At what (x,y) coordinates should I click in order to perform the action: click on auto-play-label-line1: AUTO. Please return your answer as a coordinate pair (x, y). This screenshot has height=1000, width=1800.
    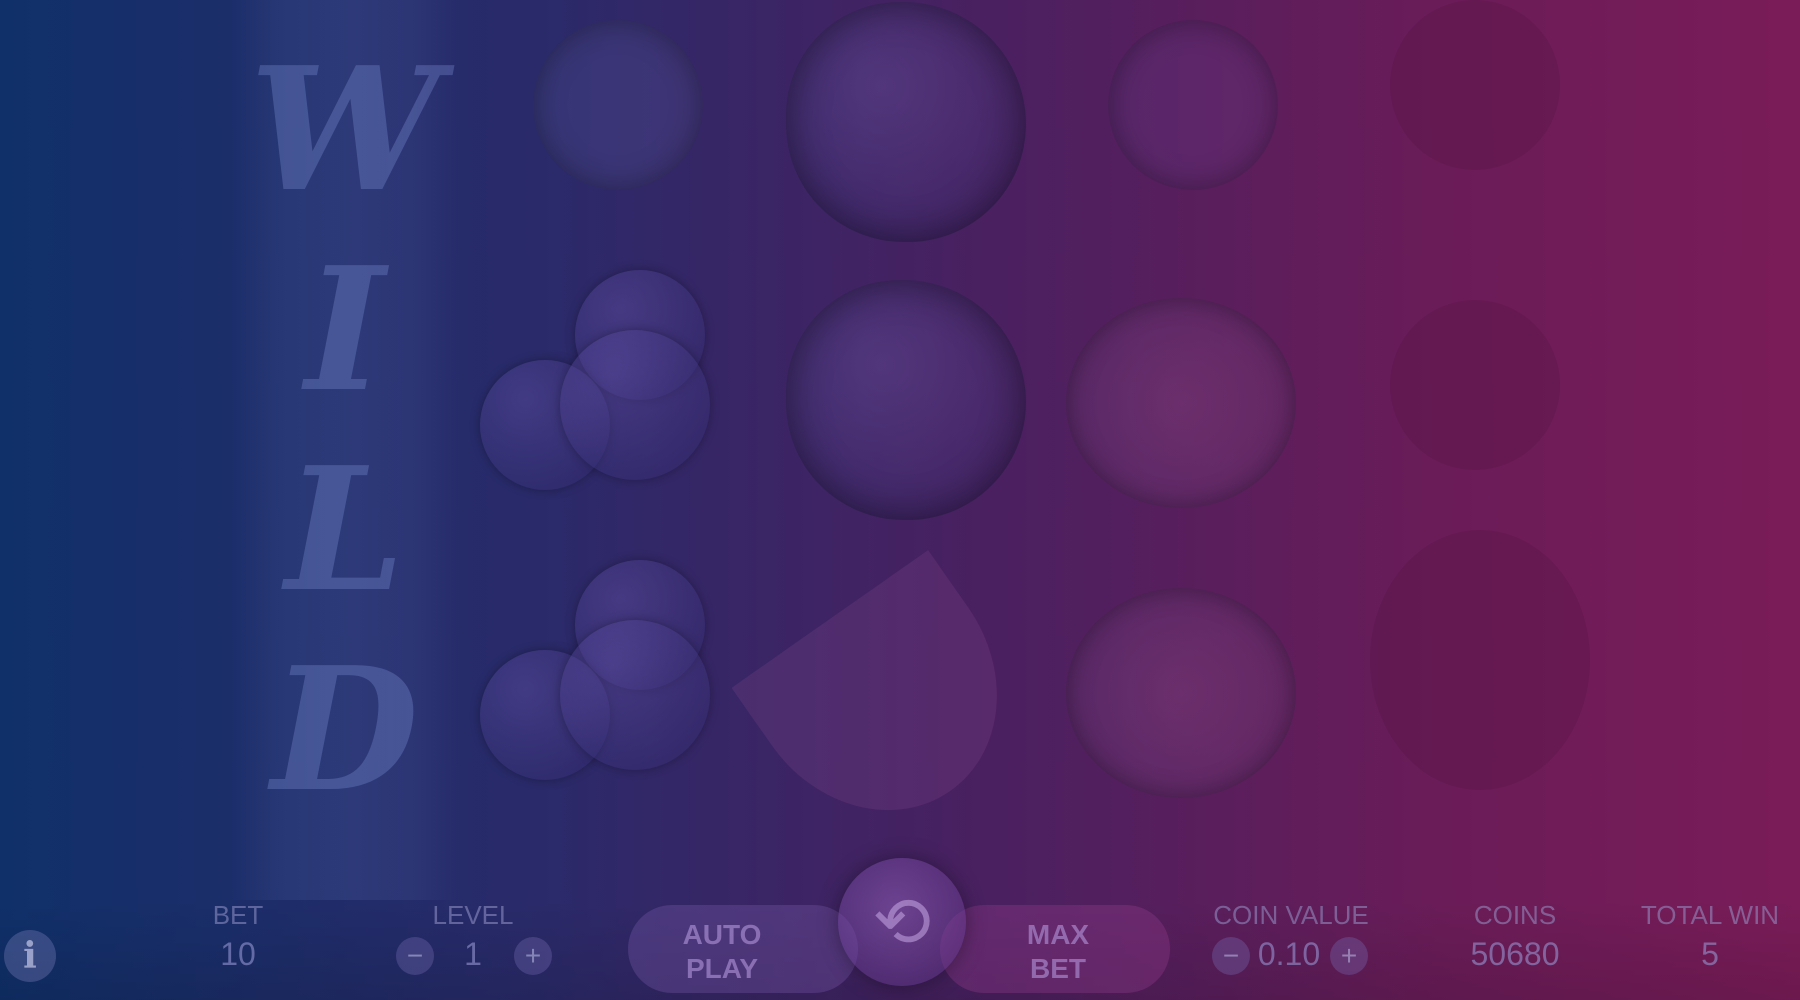
    Looking at the image, I should click on (722, 934).